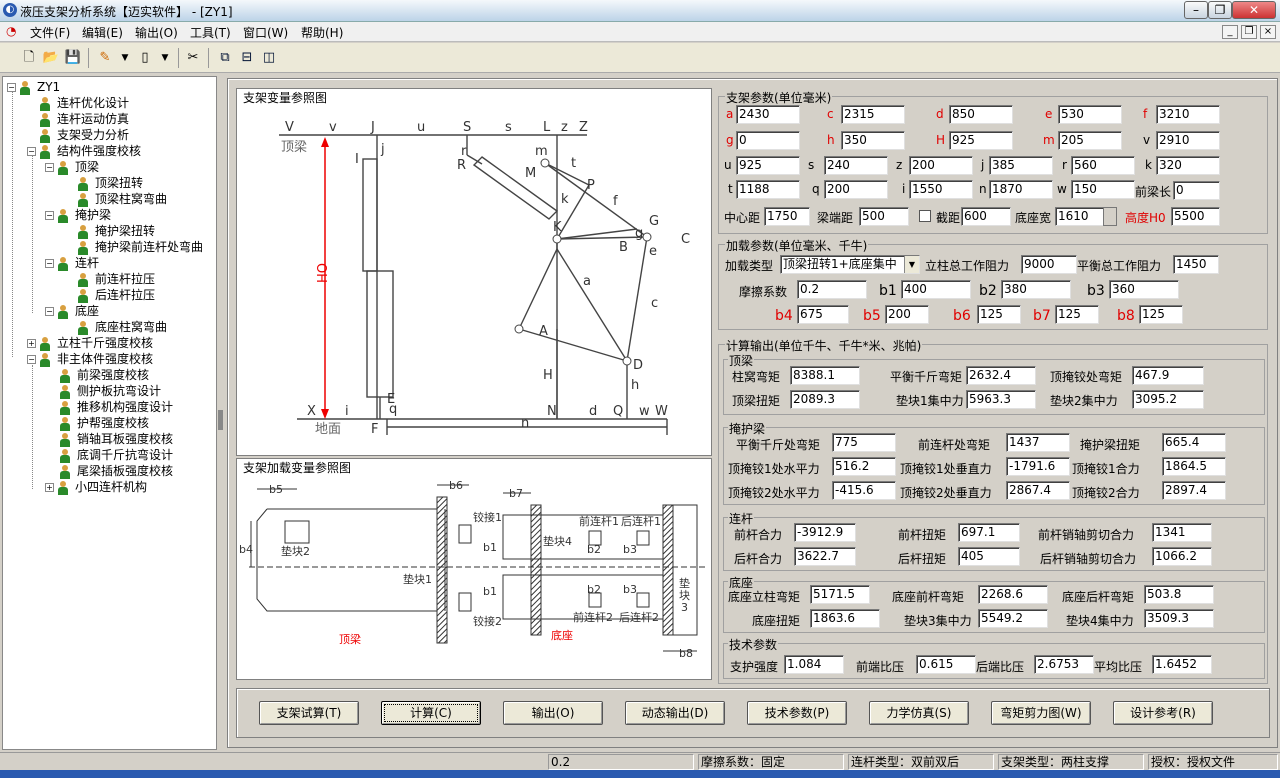  What do you see at coordinates (140, 247) in the screenshot?
I see `tree-item: 掩护梁前连杆处弯曲` at bounding box center [140, 247].